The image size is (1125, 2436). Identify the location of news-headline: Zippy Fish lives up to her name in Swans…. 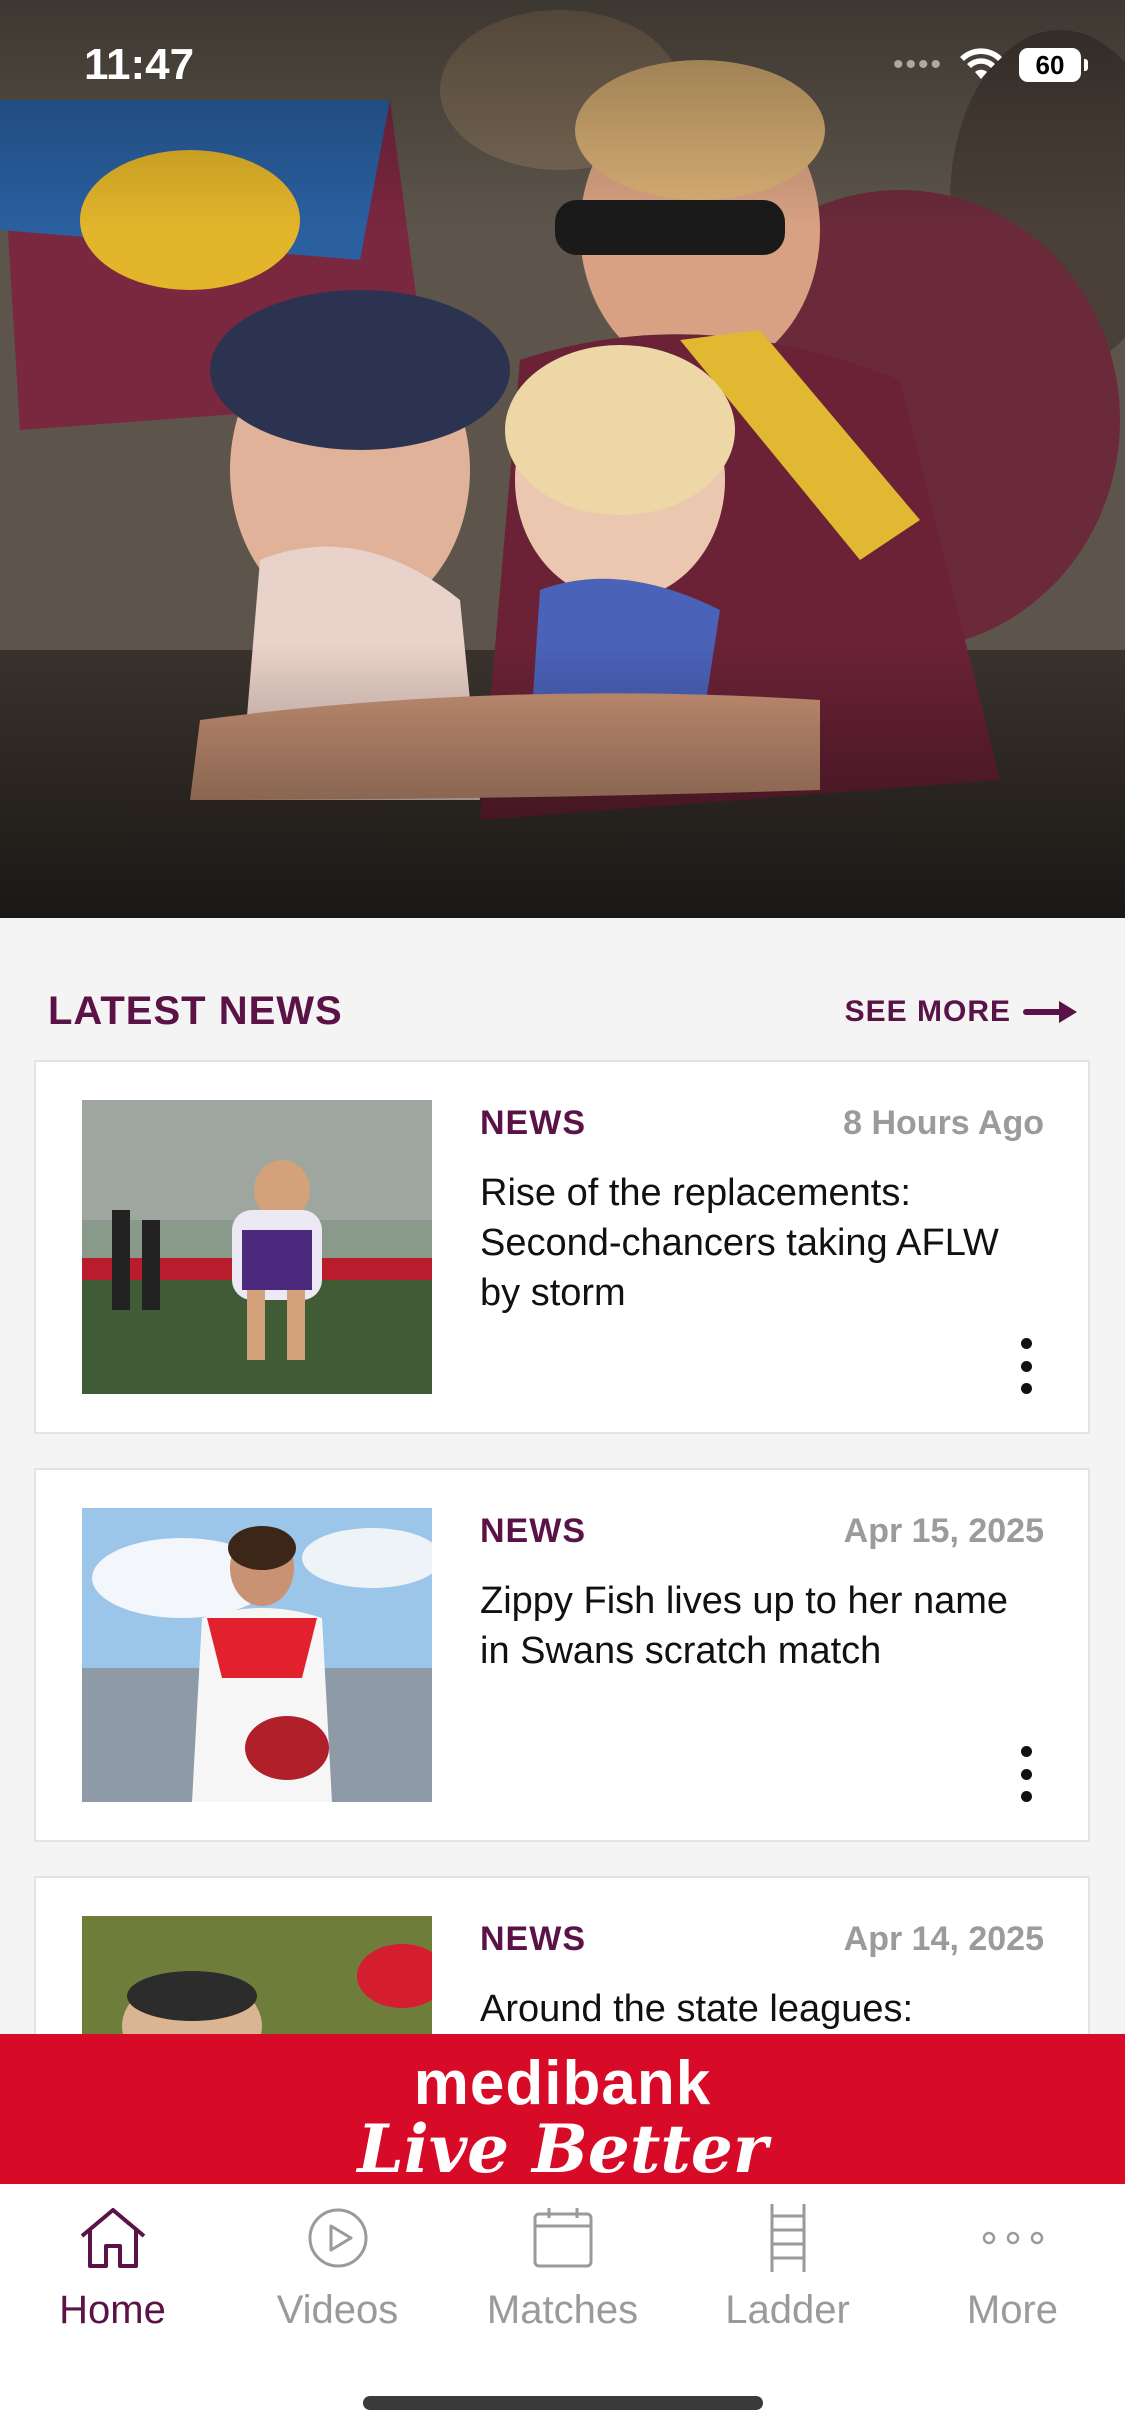
(744, 1626).